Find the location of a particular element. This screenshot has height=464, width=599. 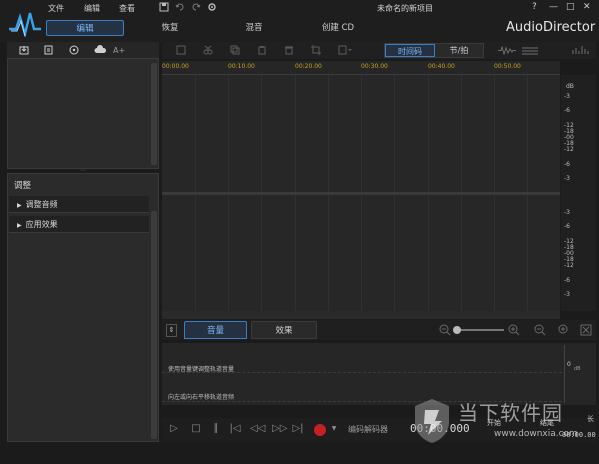

tab-volume: 音量 is located at coordinates (215, 330).